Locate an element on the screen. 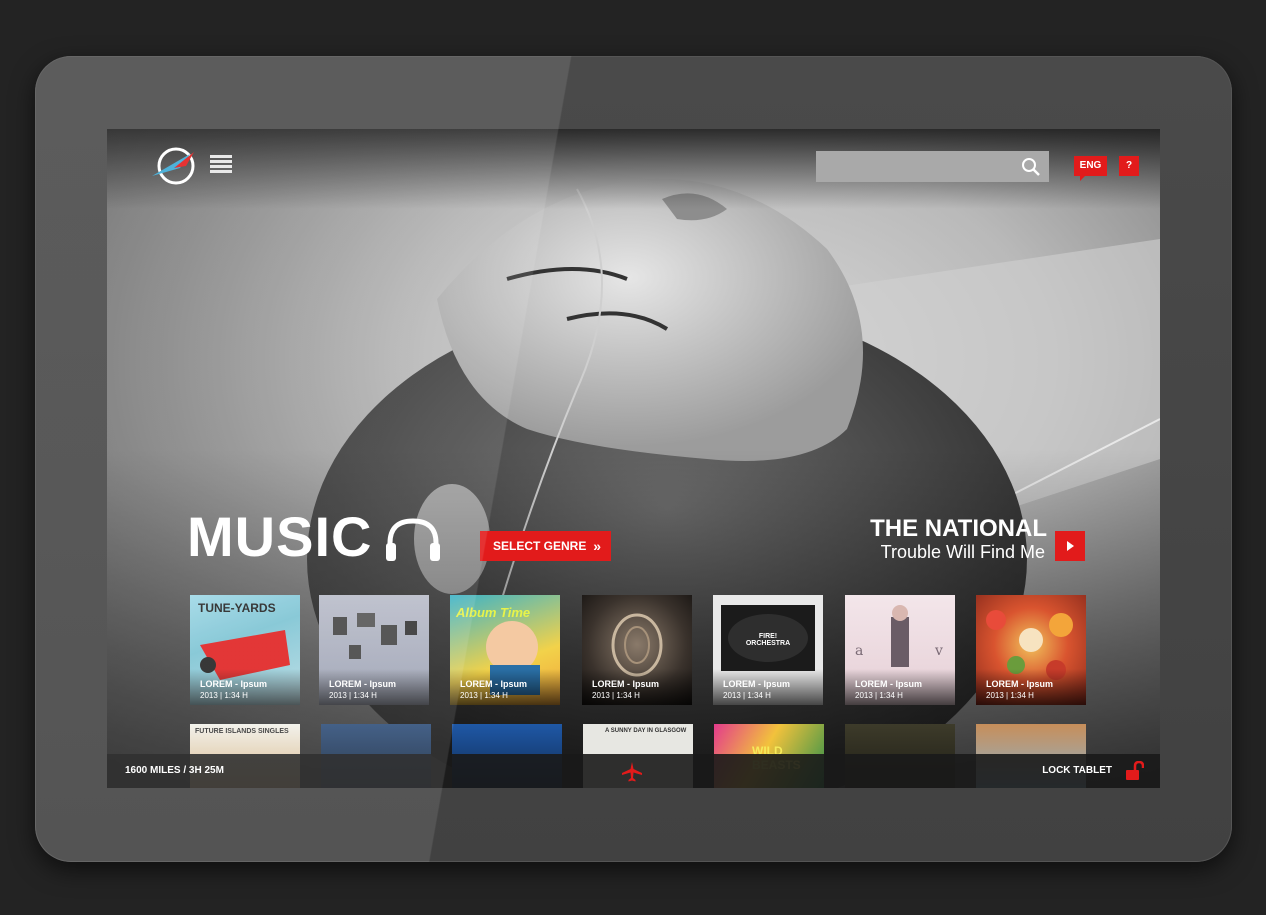 This screenshot has height=915, width=1266. lock-tablet-label: LOCK TABLET is located at coordinates (1077, 770).